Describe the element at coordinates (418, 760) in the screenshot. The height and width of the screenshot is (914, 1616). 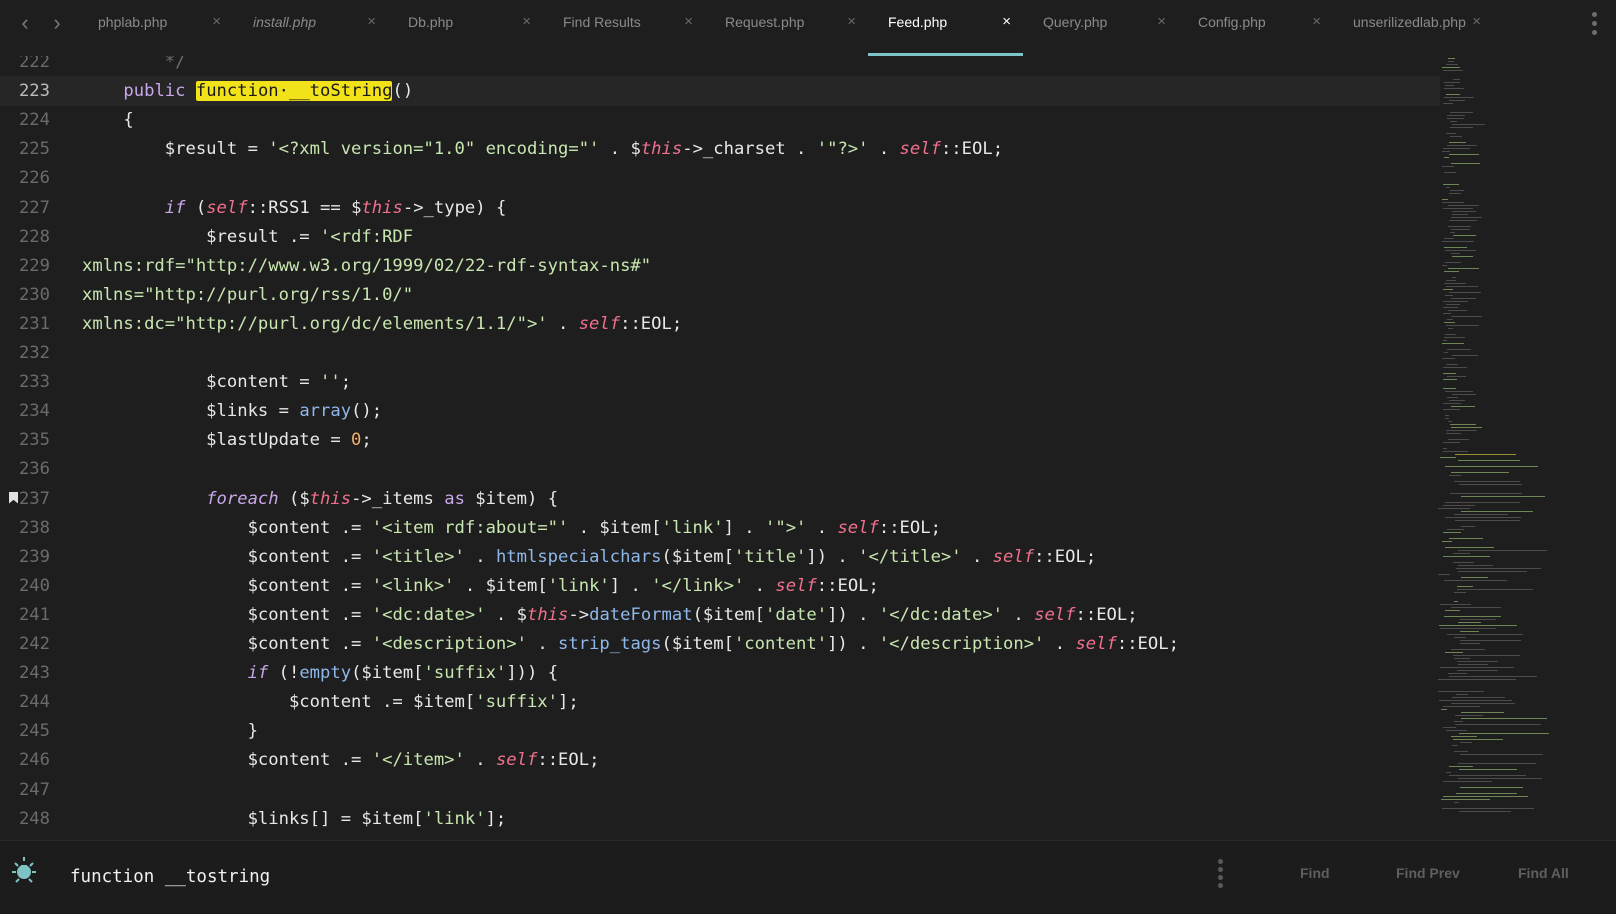
I see `code-token: '</item>'` at that location.